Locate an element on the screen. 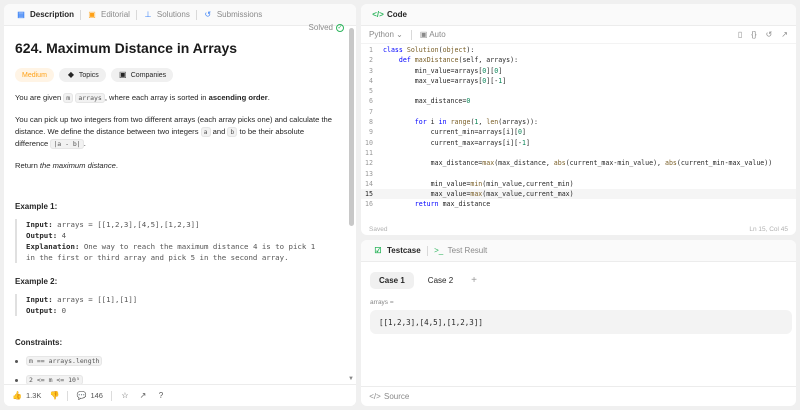 The height and width of the screenshot is (410, 800). thumbs-down-icon: 👎 is located at coordinates (54, 395).